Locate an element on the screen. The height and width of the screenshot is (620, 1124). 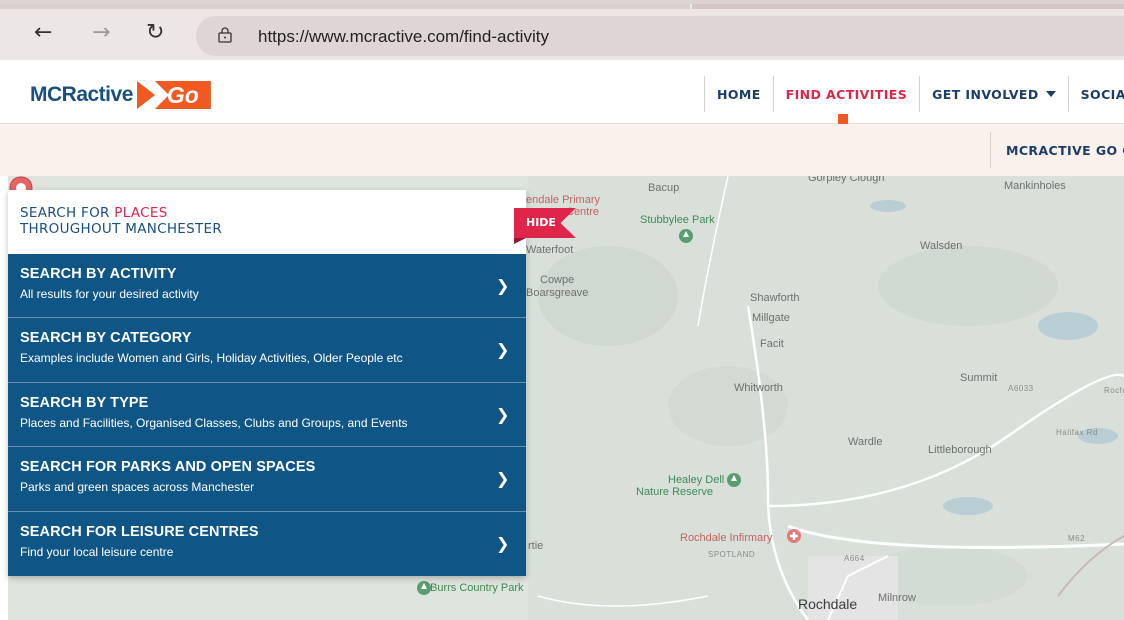
back-arrow-icon: ← is located at coordinates (43, 33).